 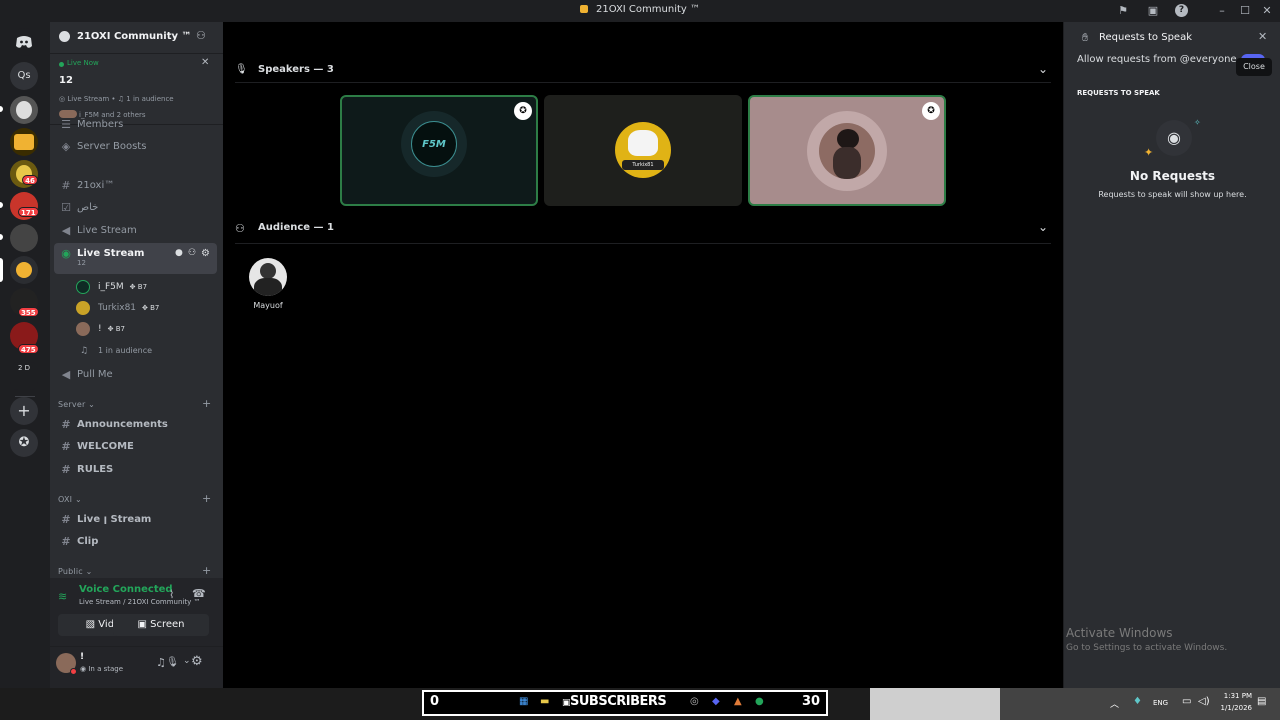 What do you see at coordinates (1261, 701) in the screenshot?
I see `notification-icon: ▤` at bounding box center [1261, 701].